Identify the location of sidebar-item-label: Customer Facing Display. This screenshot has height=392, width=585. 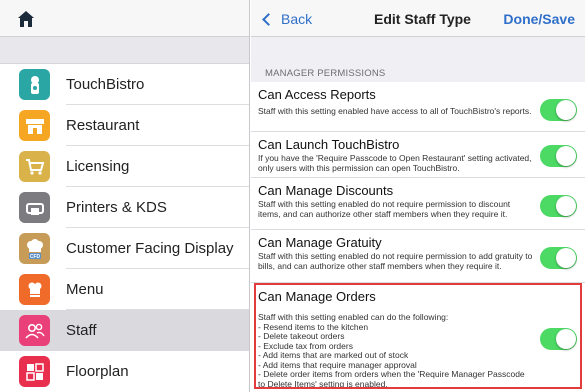
(150, 248).